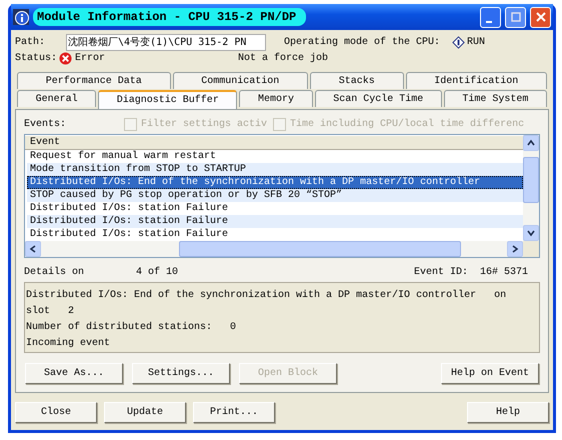  I want to click on details-text: Distributed I/Os: End of the synchronization with a DP master/IO controller on slot 2, so click(267, 303).